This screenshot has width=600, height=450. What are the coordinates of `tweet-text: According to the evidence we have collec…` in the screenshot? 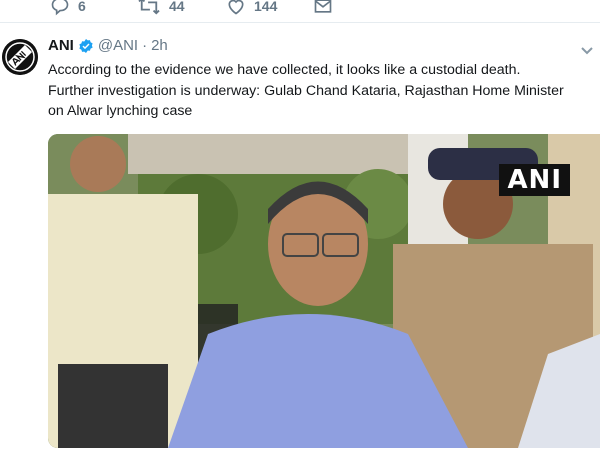 It's located at (306, 90).